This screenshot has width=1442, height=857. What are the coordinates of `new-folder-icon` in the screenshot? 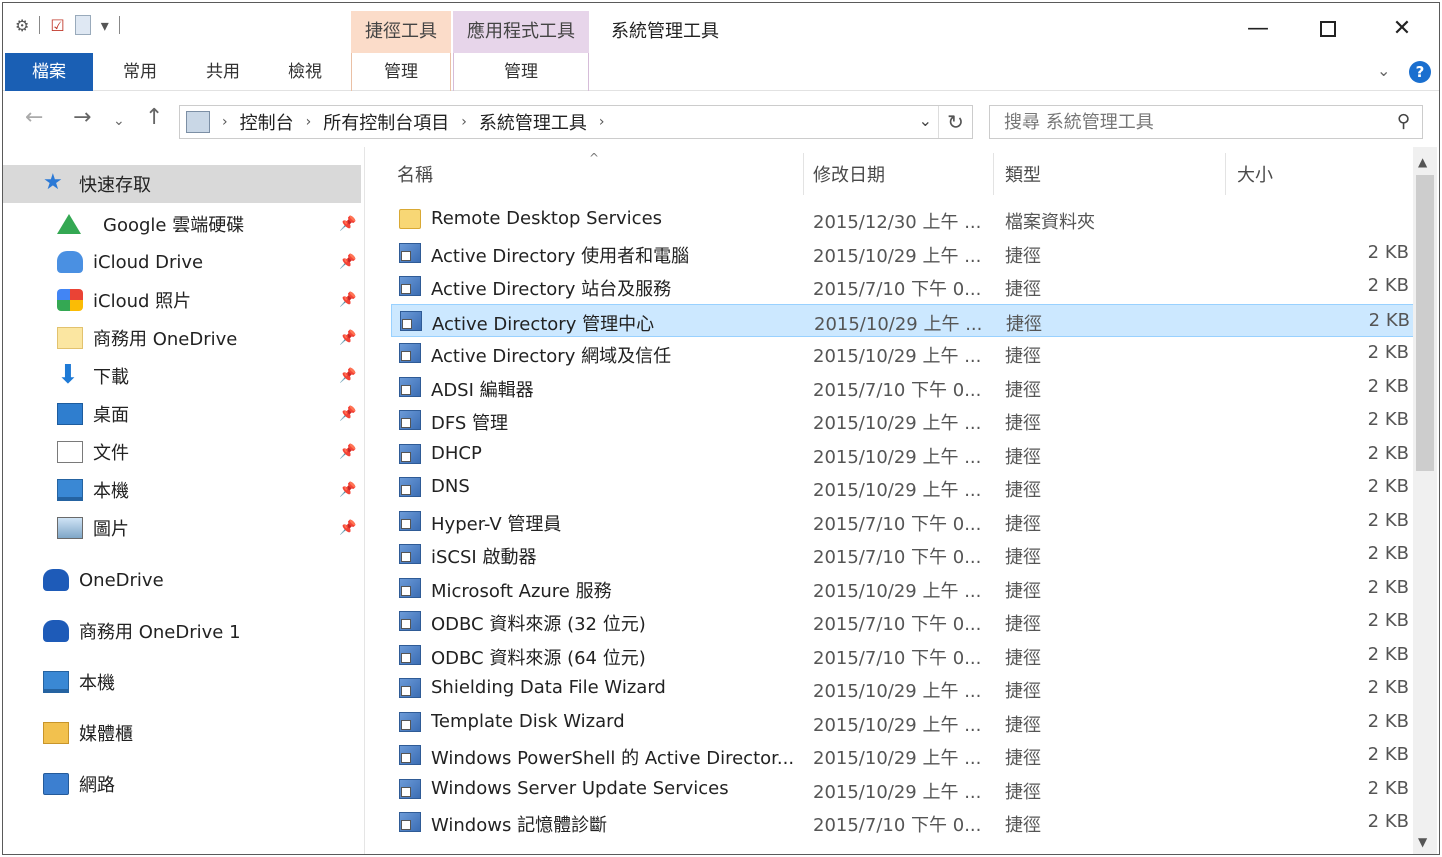 It's located at (82, 25).